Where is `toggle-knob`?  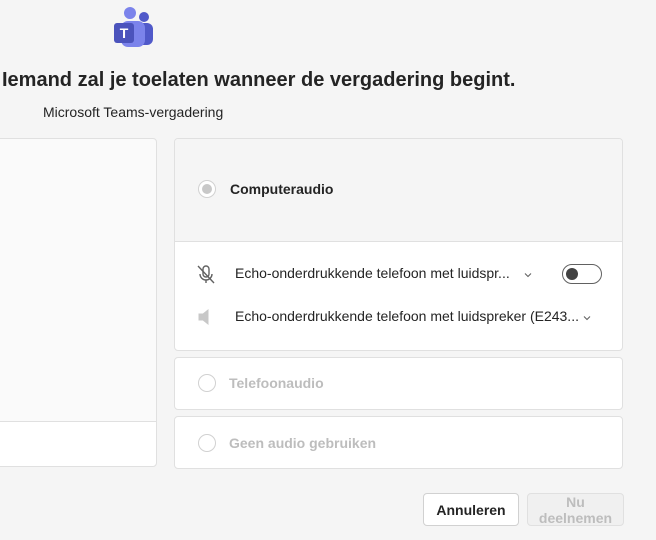 toggle-knob is located at coordinates (572, 274).